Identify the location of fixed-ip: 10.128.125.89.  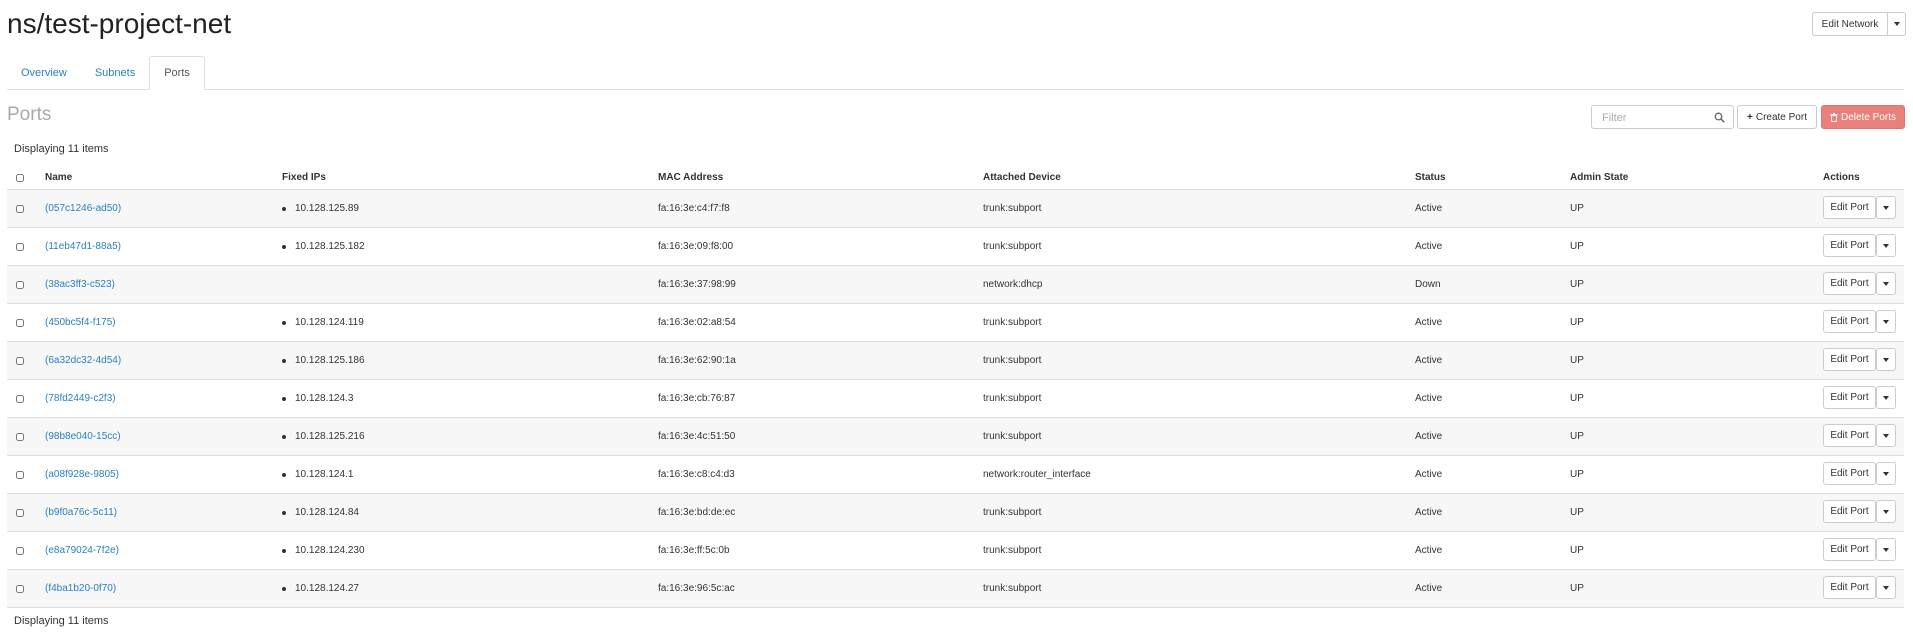
(327, 208).